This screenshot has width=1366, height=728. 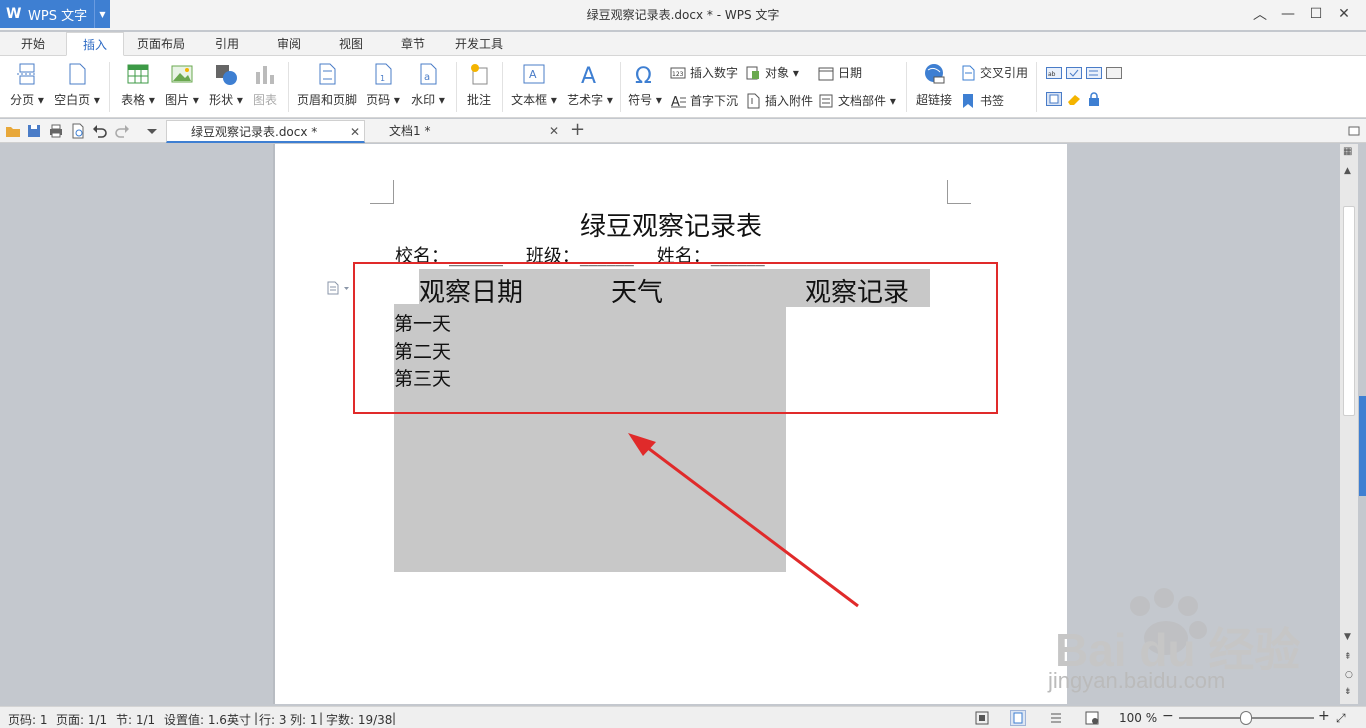 What do you see at coordinates (33, 44) in the screenshot?
I see `tab-home: 开始` at bounding box center [33, 44].